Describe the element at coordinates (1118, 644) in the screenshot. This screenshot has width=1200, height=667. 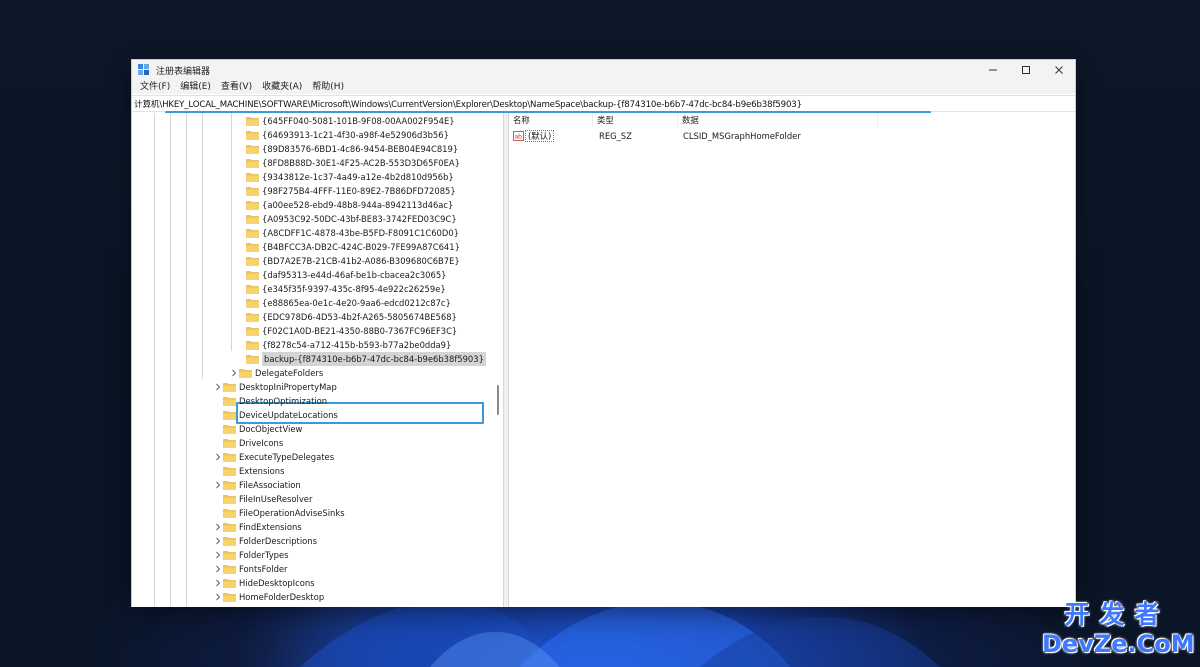
I see `watermark-en: DevZe.CoM` at that location.